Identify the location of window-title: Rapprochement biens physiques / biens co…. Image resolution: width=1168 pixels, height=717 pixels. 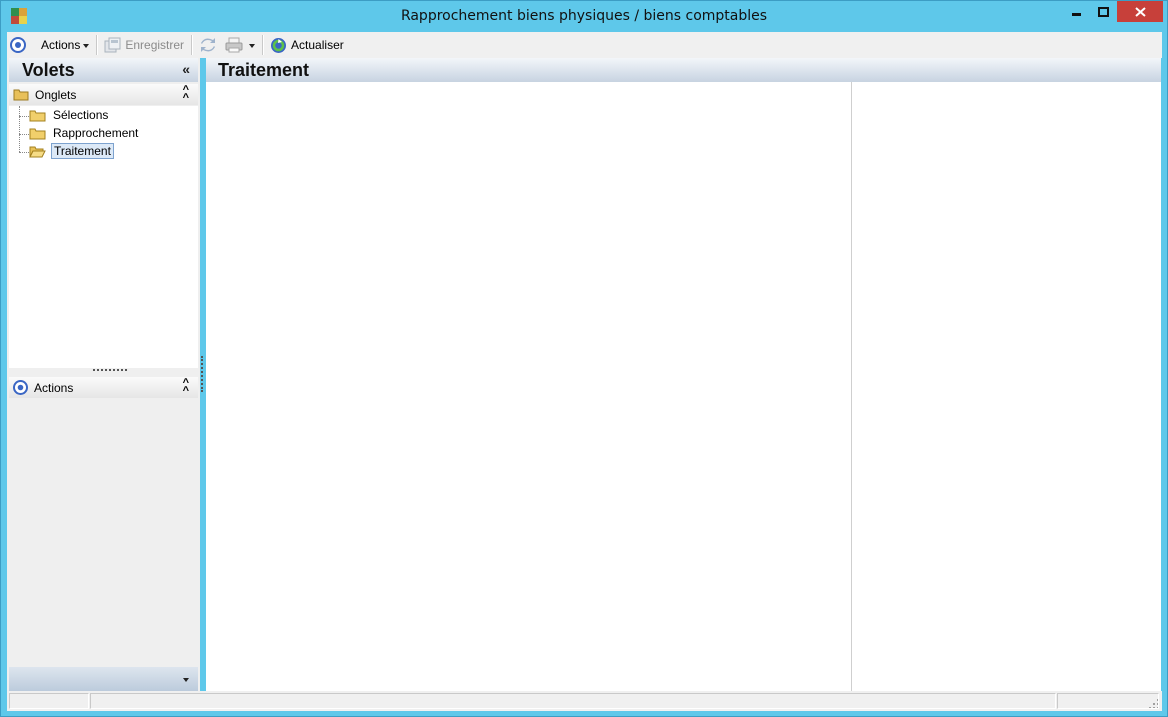
(584, 16).